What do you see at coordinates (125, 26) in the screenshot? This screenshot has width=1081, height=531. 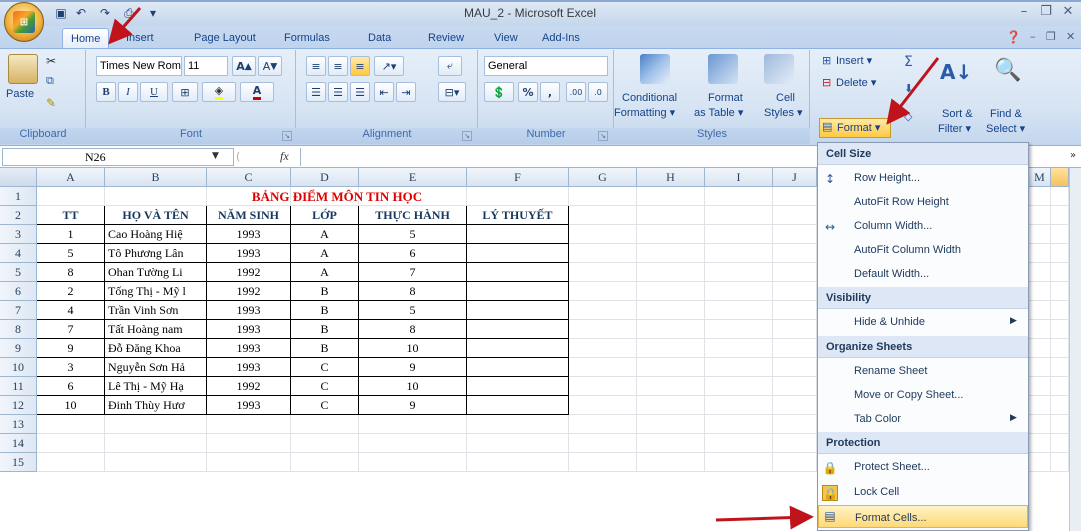 I see `arrow-to-home-tab` at bounding box center [125, 26].